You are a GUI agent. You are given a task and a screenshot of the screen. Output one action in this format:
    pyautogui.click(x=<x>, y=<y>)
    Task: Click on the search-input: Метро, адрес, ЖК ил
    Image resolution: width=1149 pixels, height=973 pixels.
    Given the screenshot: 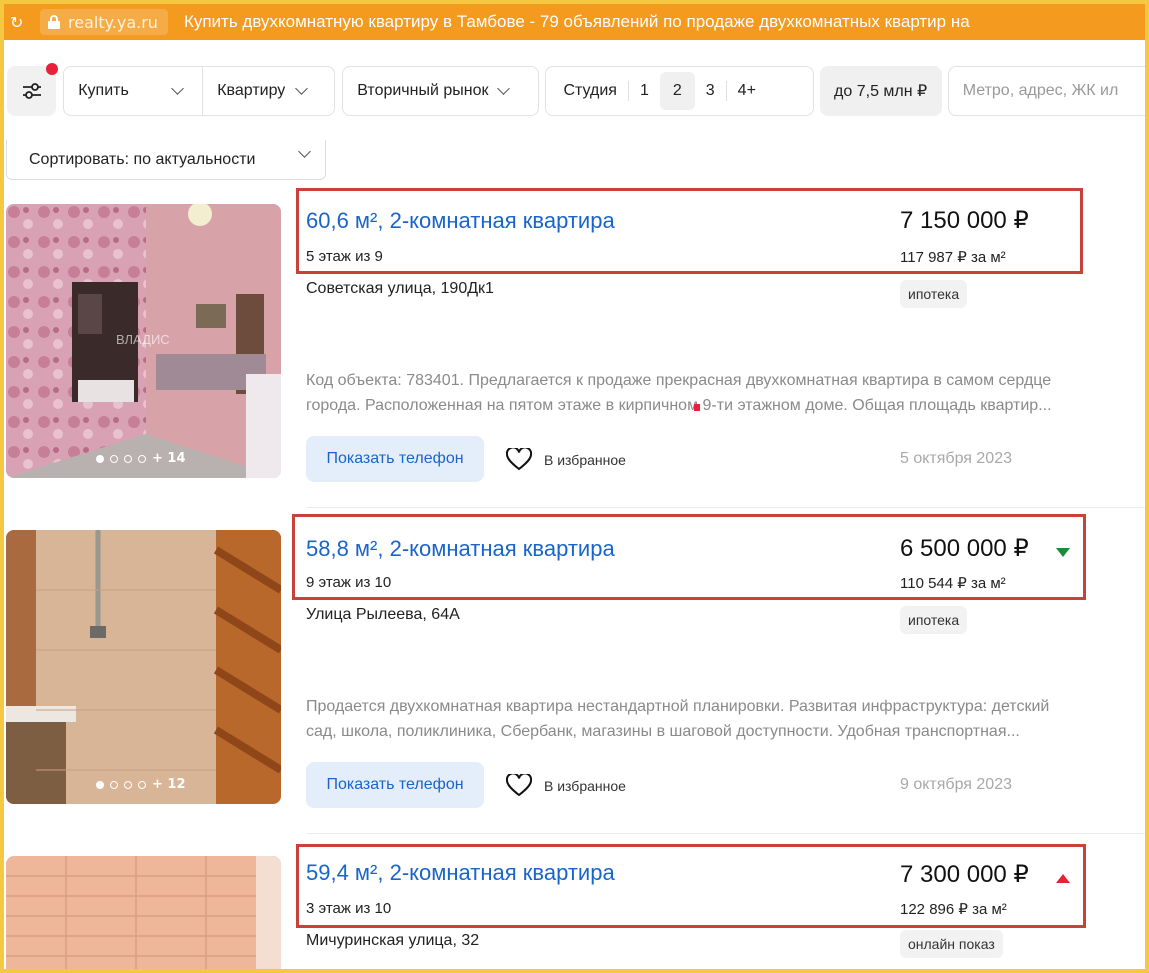 What is the action you would take?
    pyautogui.click(x=1046, y=91)
    